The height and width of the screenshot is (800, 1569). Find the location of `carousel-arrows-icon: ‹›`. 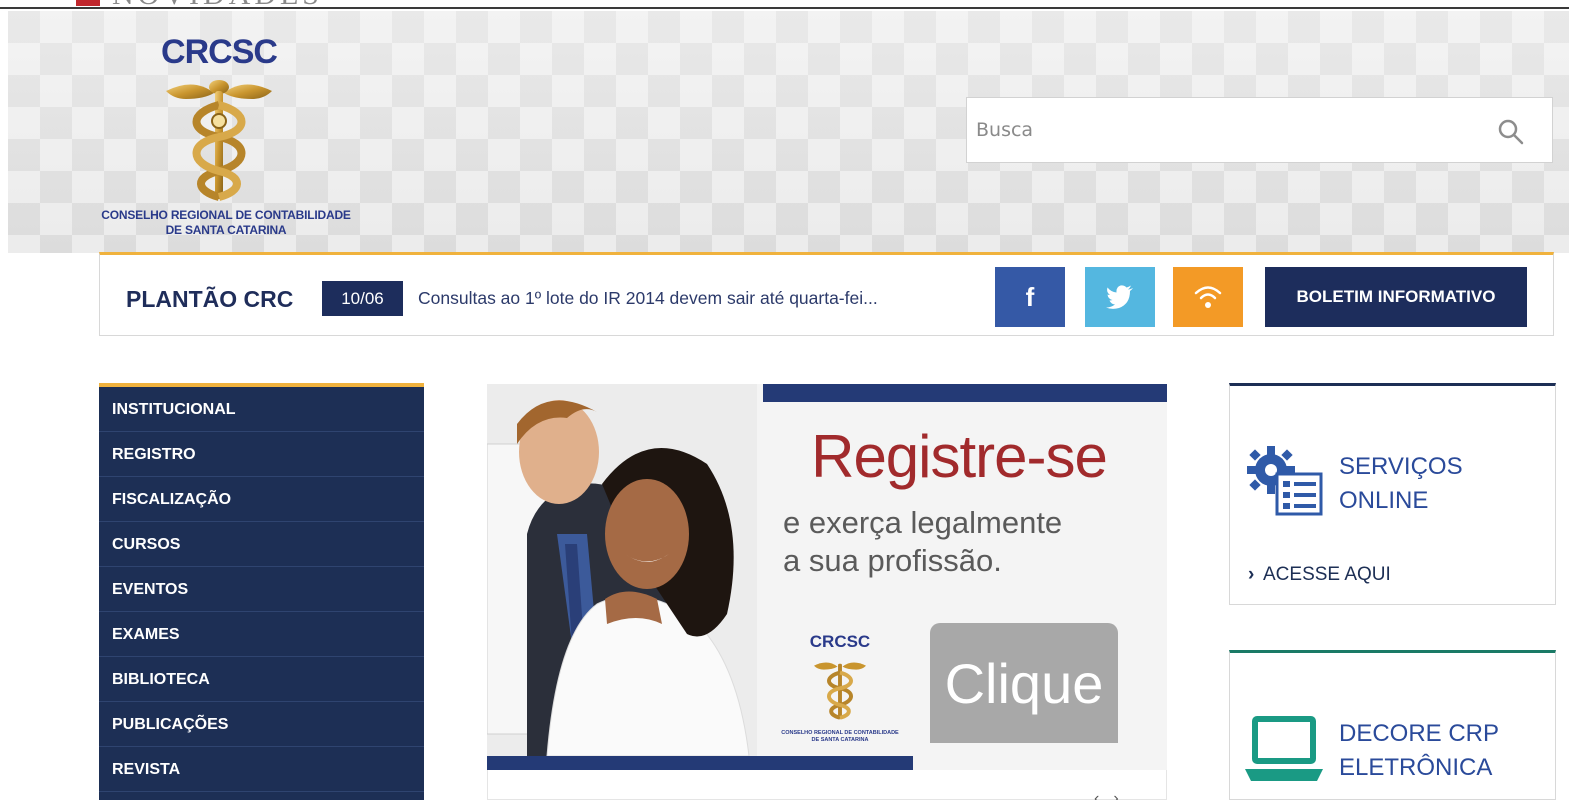

carousel-arrows-icon: ‹› is located at coordinates (1113, 795).